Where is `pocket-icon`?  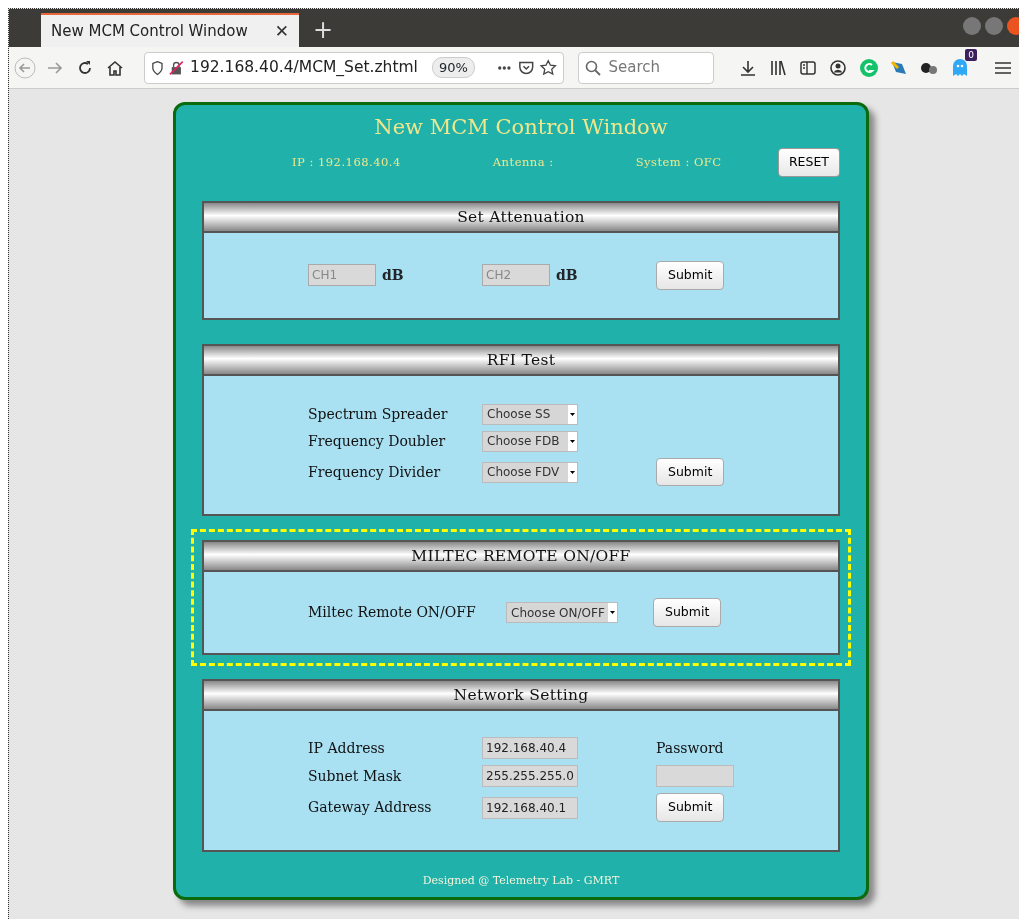
pocket-icon is located at coordinates (525, 67).